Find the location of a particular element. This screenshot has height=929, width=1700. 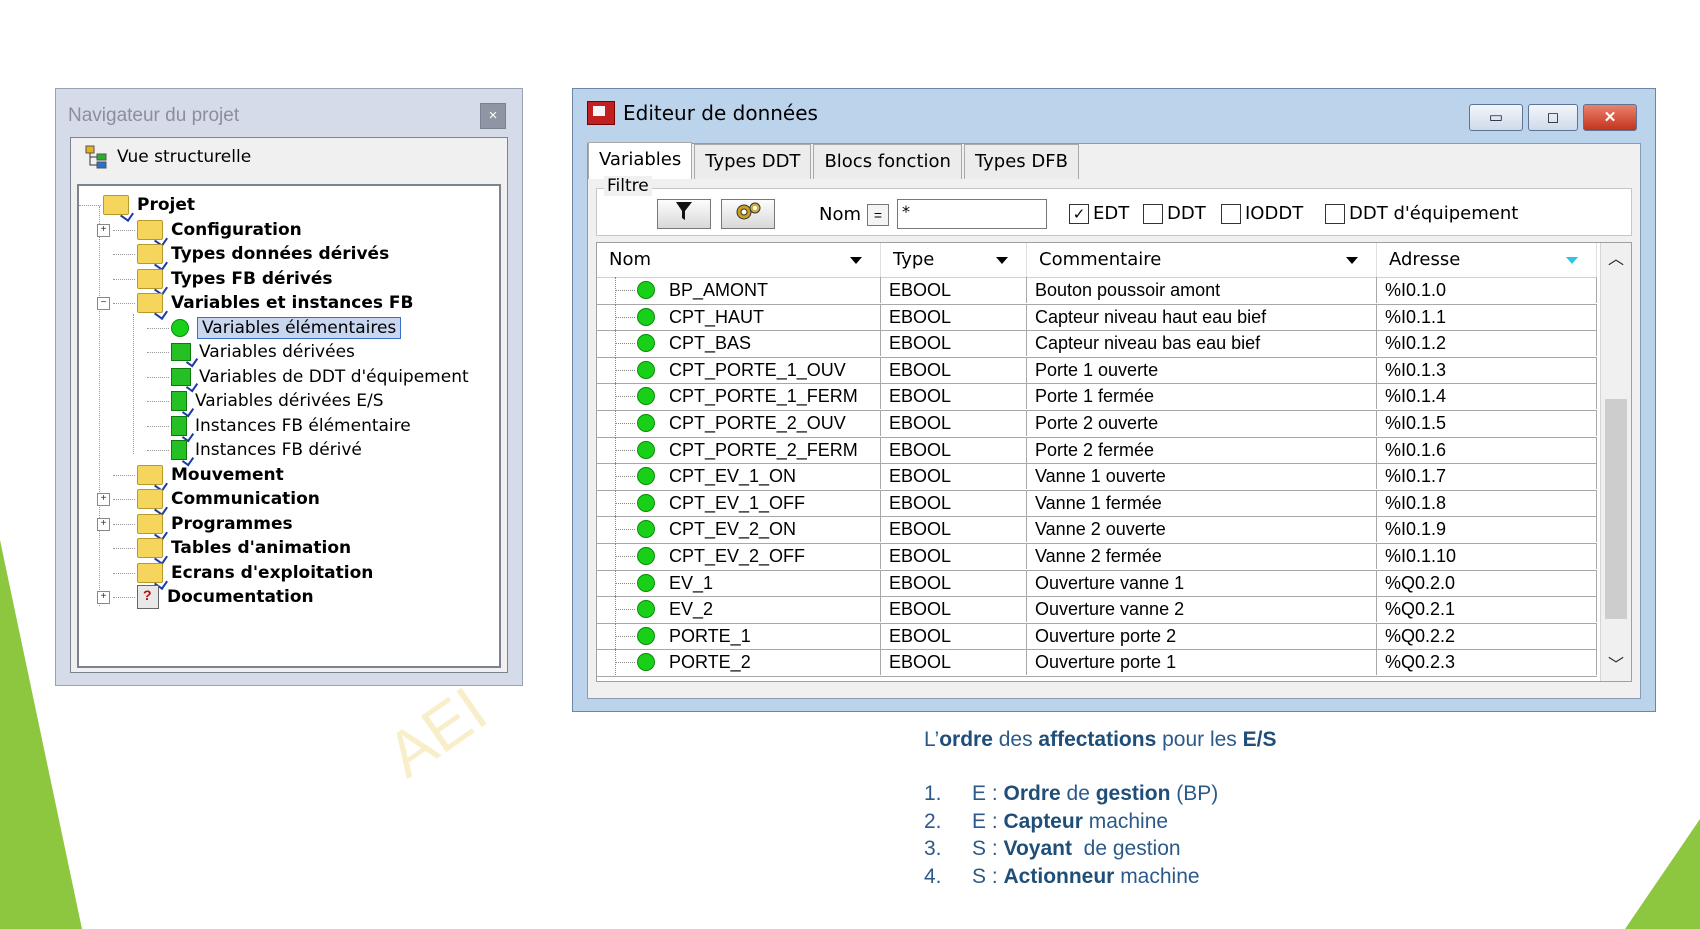

cell-name-text: CPT_HAUT is located at coordinates (717, 316).